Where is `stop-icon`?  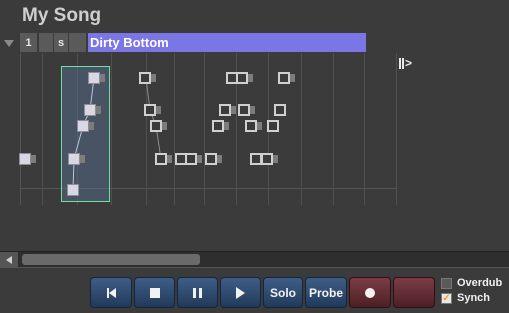
stop-icon is located at coordinates (154, 292).